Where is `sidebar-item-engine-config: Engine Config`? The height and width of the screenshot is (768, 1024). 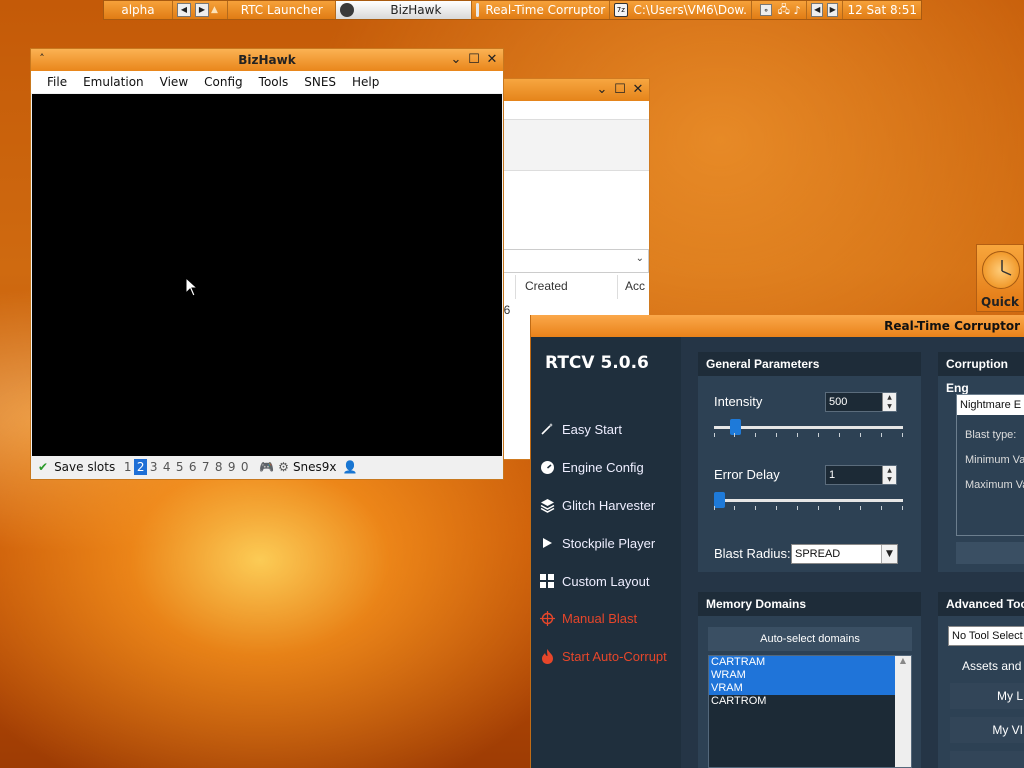 sidebar-item-engine-config: Engine Config is located at coordinates (591, 467).